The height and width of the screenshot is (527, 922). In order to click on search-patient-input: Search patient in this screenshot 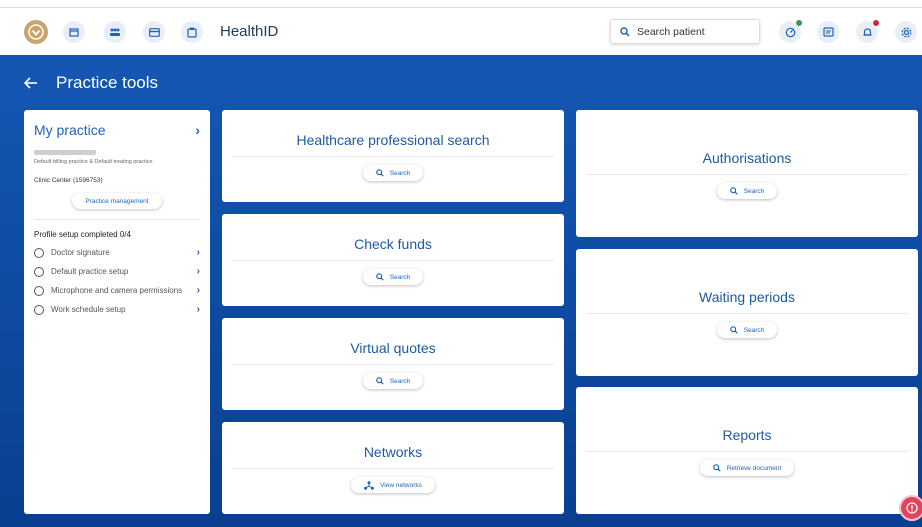, I will do `click(685, 31)`.